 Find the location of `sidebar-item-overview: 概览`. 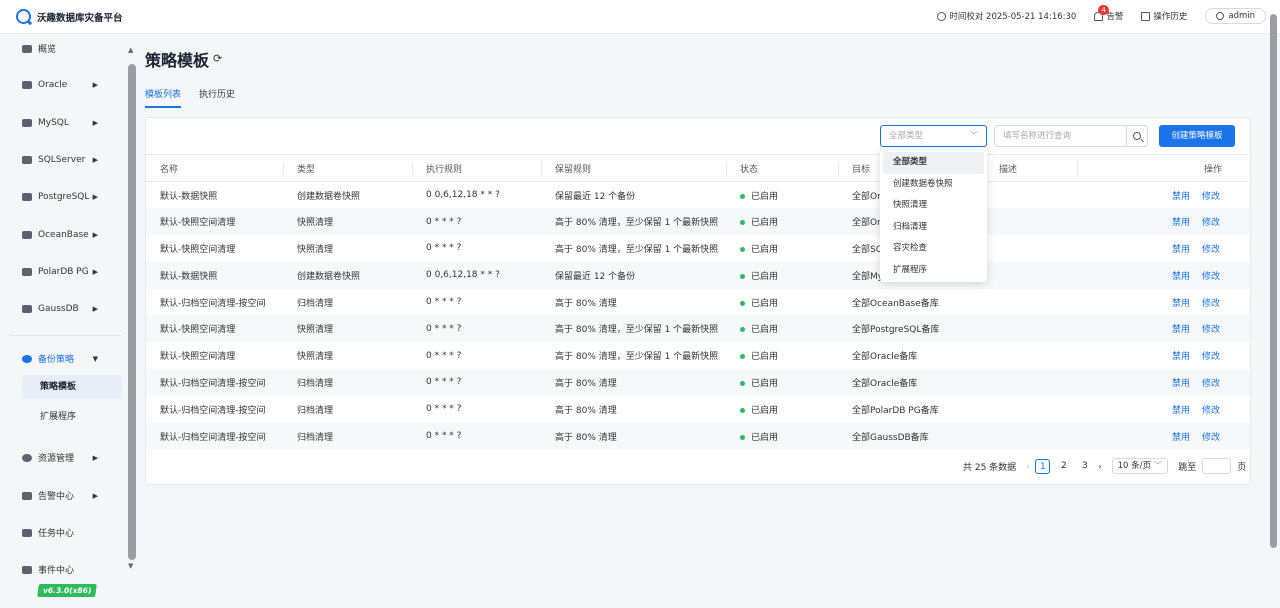

sidebar-item-overview: 概览 is located at coordinates (62, 48).